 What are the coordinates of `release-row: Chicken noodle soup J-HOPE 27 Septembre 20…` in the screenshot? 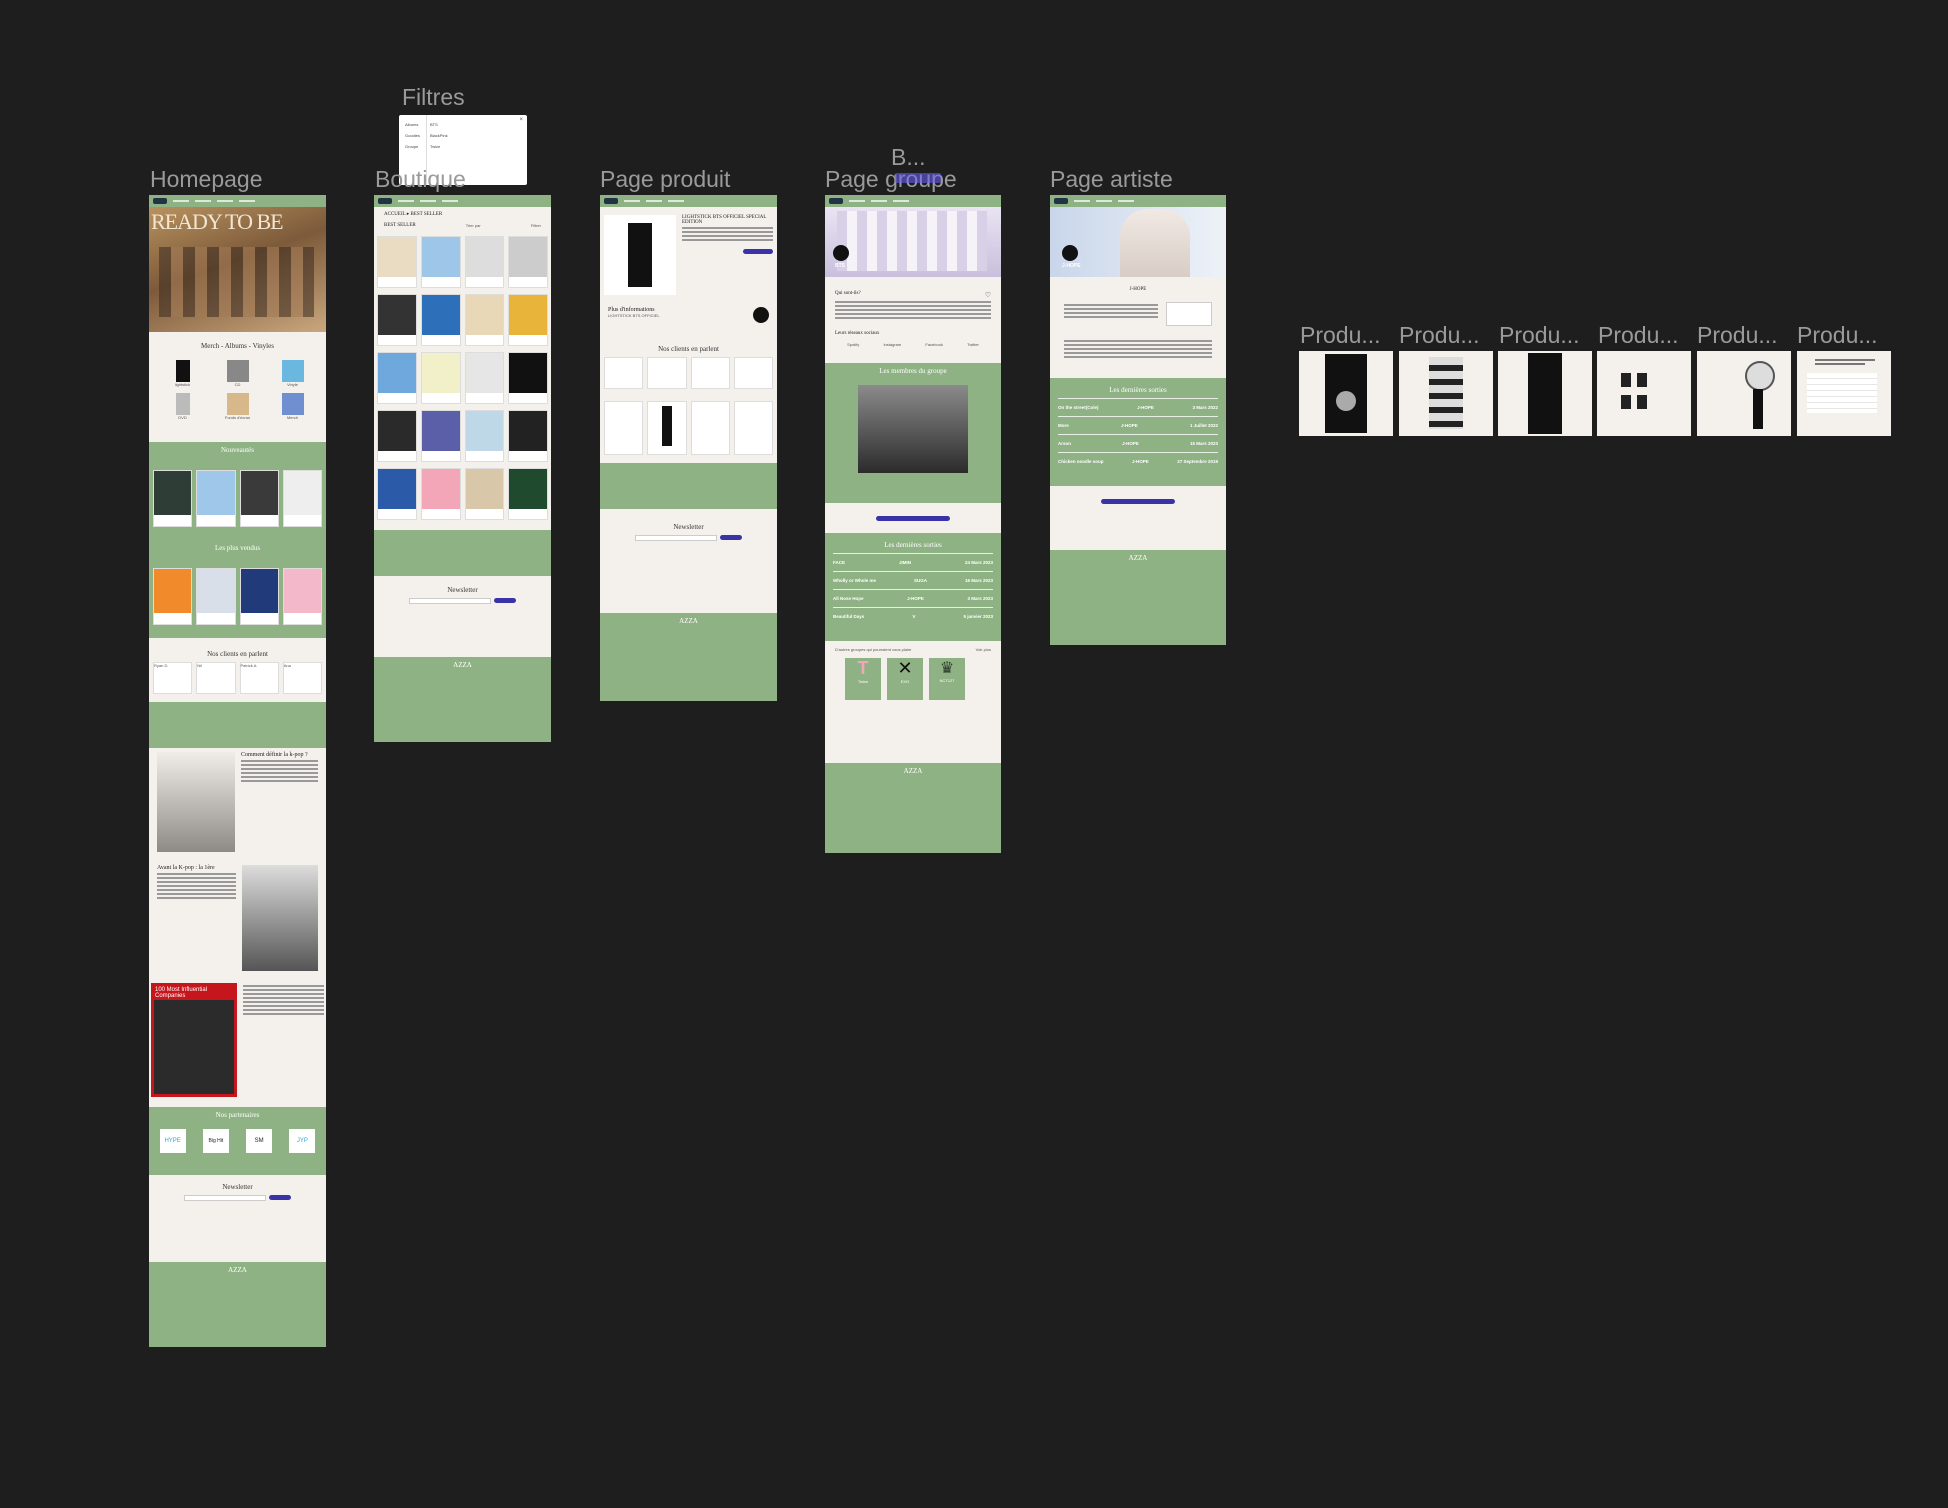 It's located at (1138, 461).